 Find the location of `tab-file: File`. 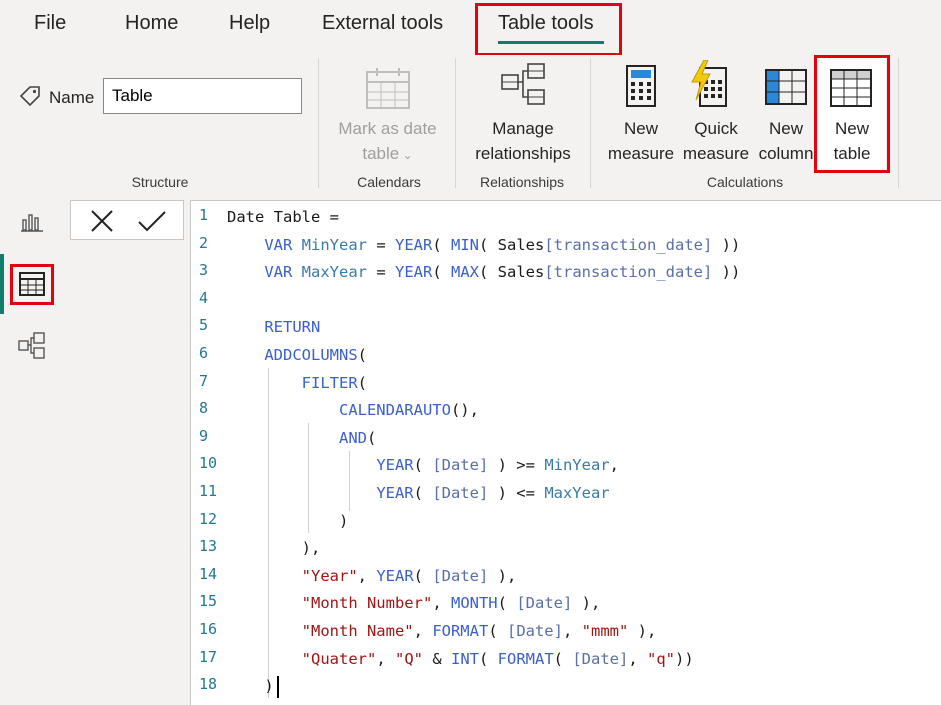

tab-file: File is located at coordinates (50, 23).